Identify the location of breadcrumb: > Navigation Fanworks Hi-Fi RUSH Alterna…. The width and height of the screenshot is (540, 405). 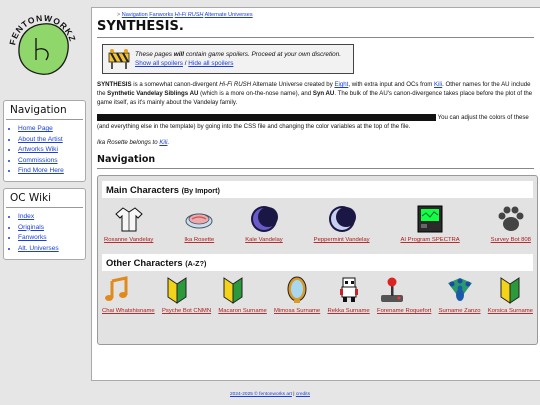
(185, 15).